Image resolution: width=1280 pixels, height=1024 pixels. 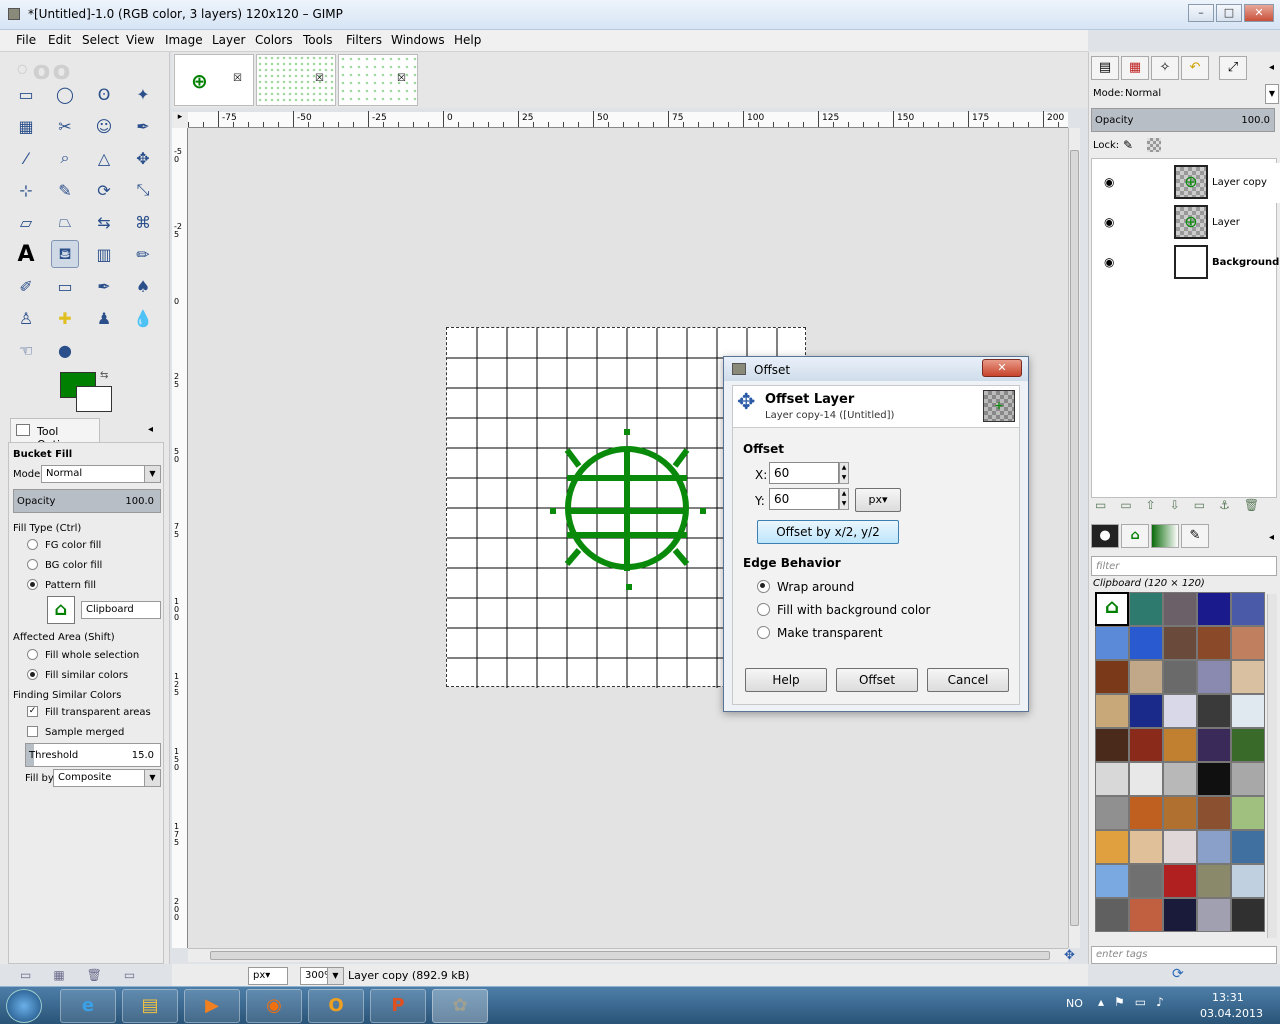 I want to click on quick-mask-corner: ▸, so click(x=180, y=120).